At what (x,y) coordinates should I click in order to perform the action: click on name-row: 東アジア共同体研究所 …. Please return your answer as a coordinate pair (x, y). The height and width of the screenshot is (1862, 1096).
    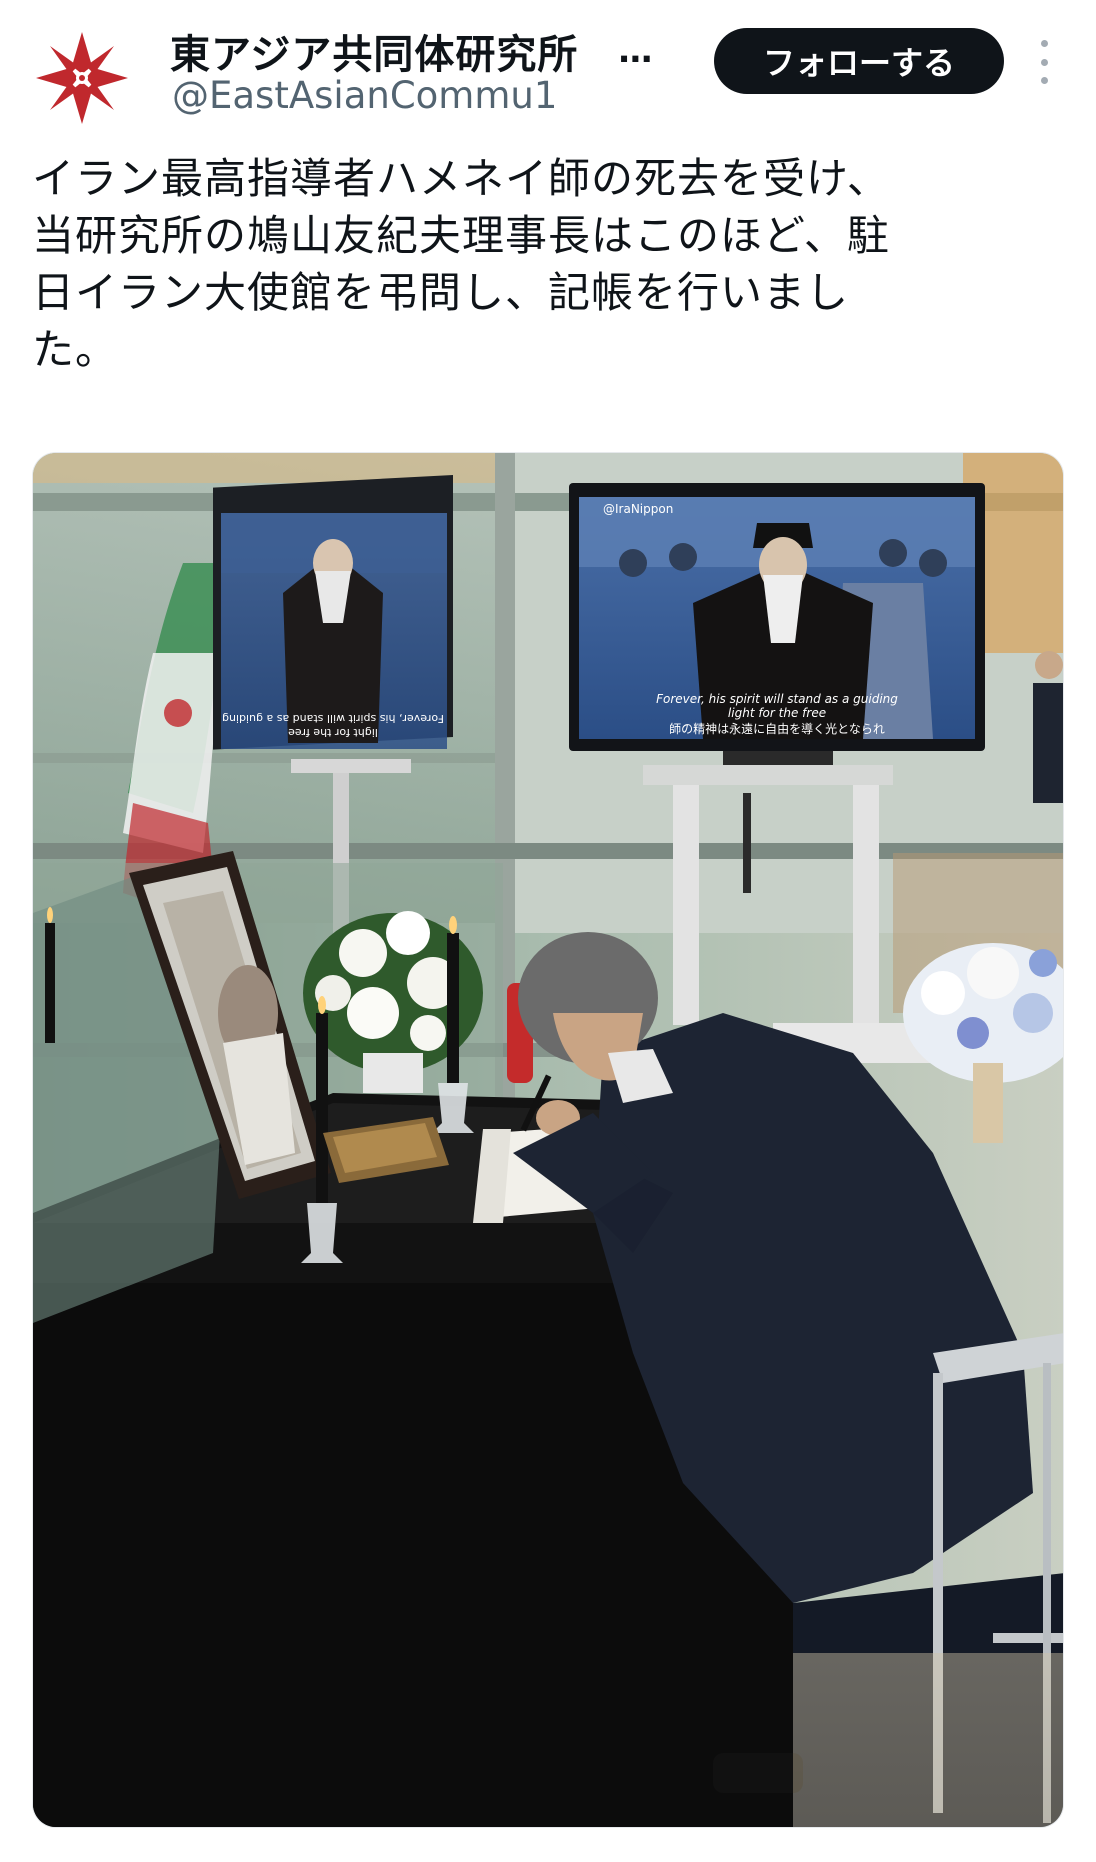
    Looking at the image, I should click on (412, 51).